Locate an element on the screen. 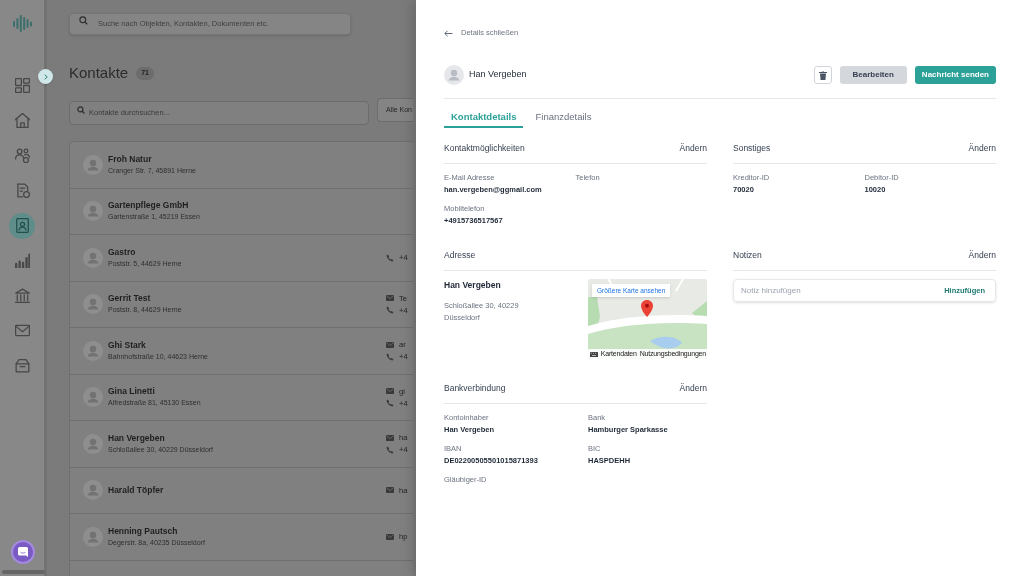 The image size is (1024, 576). document-icon is located at coordinates (22, 190).